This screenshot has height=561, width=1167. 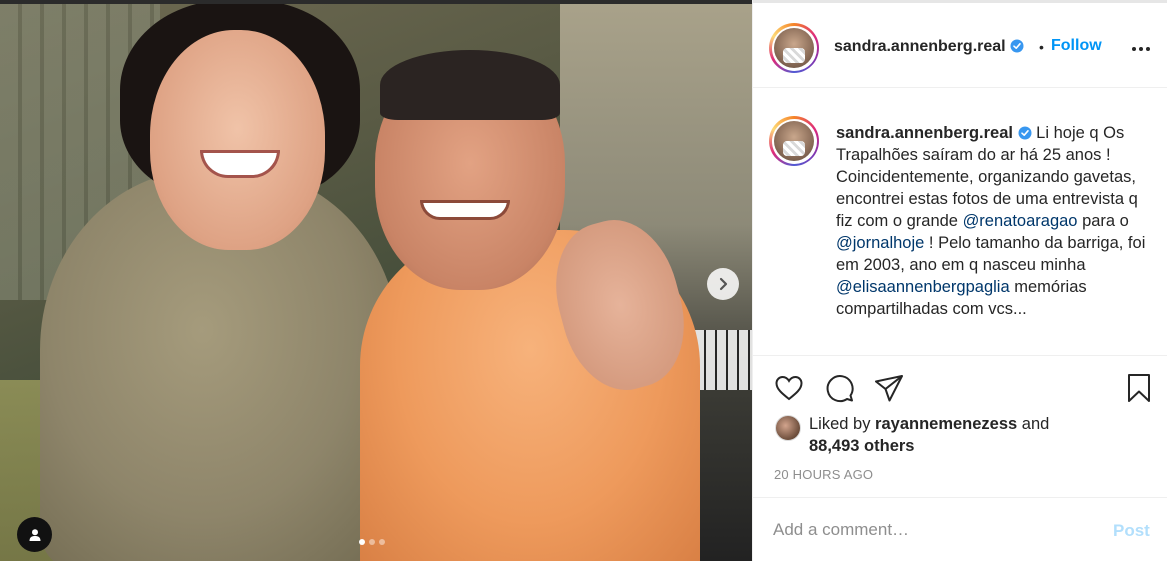 I want to click on photo-man-smile, so click(x=465, y=210).